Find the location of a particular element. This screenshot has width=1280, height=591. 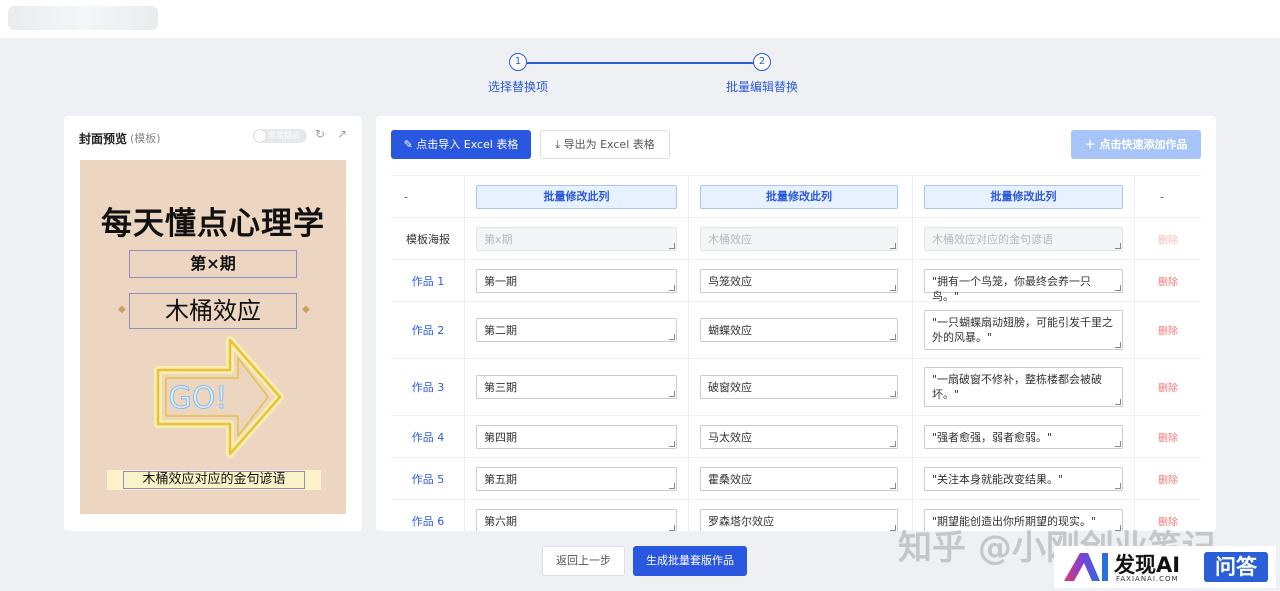

work-1-issue-field: 第一期 is located at coordinates (576, 280).